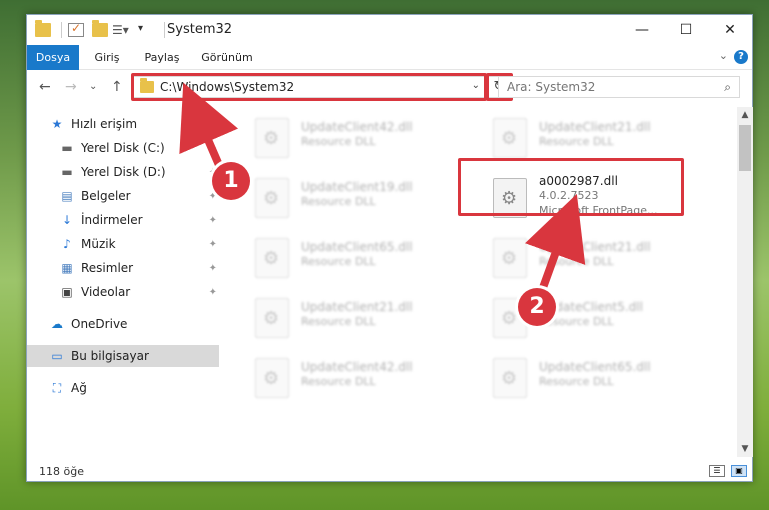 The height and width of the screenshot is (510, 769). I want to click on sidebar-item-pictures: ▦ Resimler ✦, so click(123, 268).